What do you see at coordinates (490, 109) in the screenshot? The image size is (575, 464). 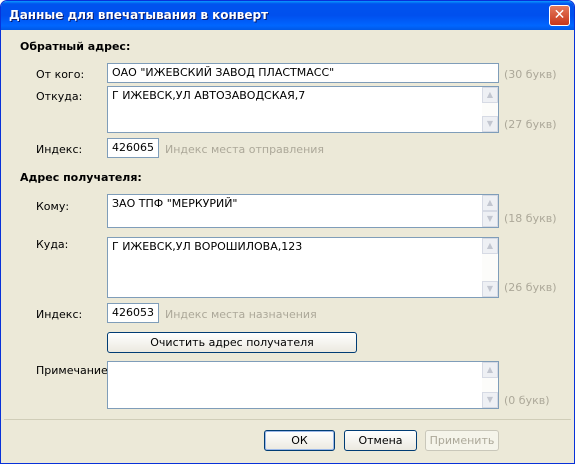 I see `where-from-scrollbar: ▲ ▼` at bounding box center [490, 109].